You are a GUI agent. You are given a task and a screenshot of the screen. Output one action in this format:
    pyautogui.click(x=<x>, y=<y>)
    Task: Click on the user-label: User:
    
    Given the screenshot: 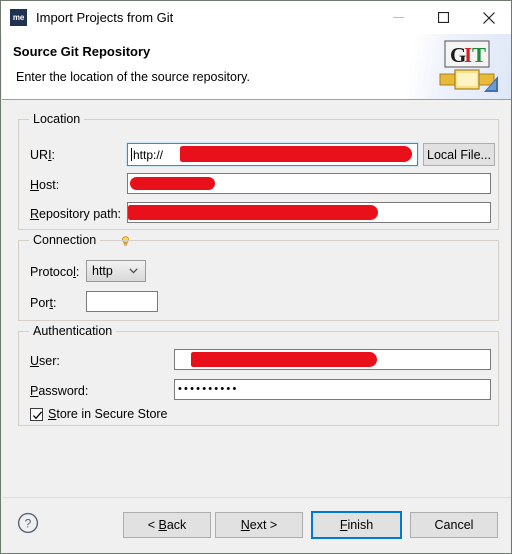 What is the action you would take?
    pyautogui.click(x=45, y=361)
    